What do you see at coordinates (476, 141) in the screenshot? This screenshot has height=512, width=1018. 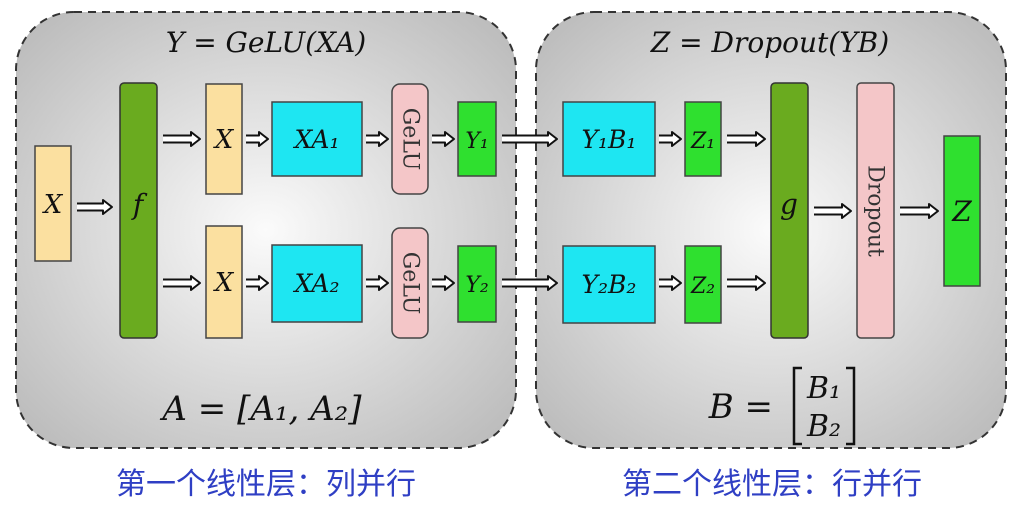 I see `y1-label: Y₁` at bounding box center [476, 141].